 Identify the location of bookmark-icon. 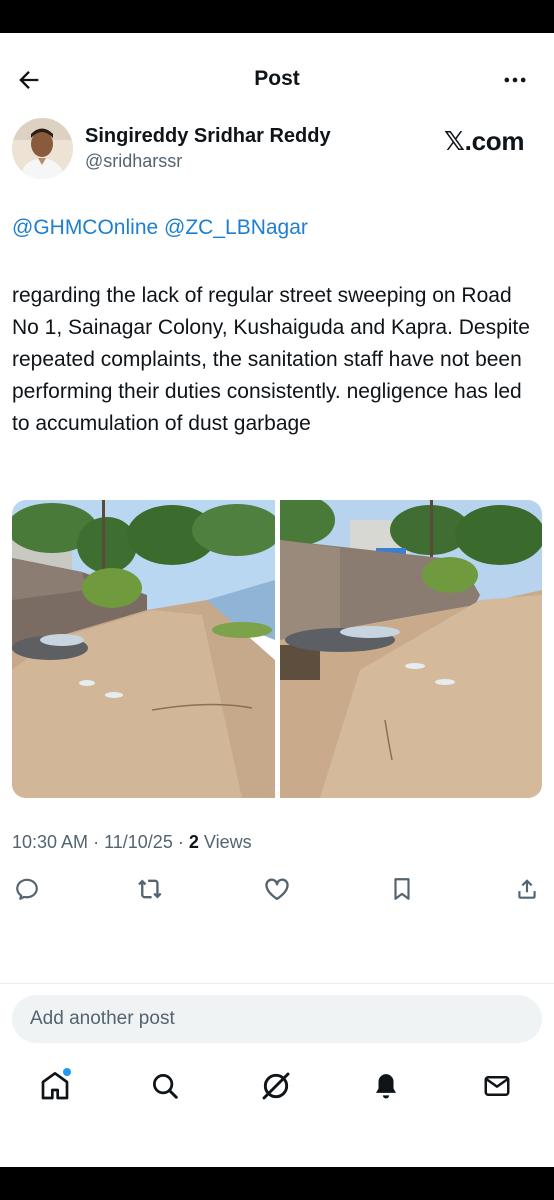
(402, 889).